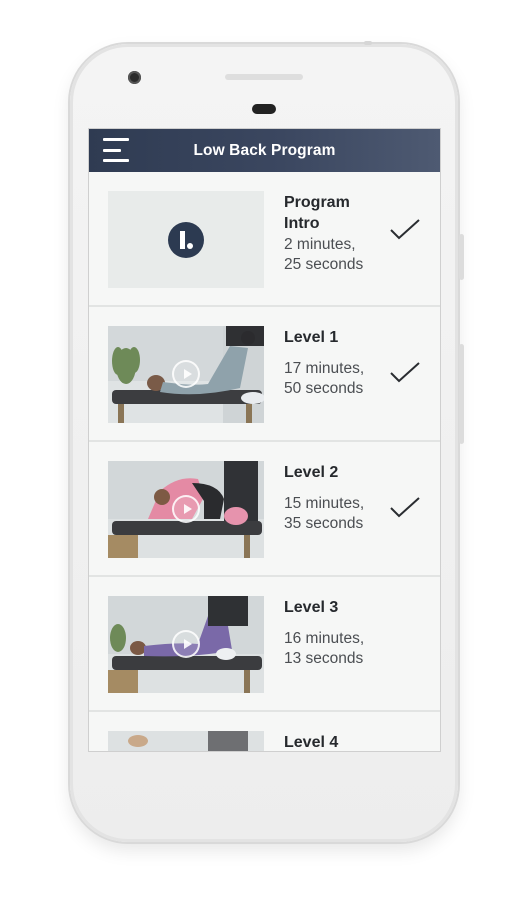 Image resolution: width=526 pixels, height=900 pixels. I want to click on level-3-thumbnail, so click(186, 644).